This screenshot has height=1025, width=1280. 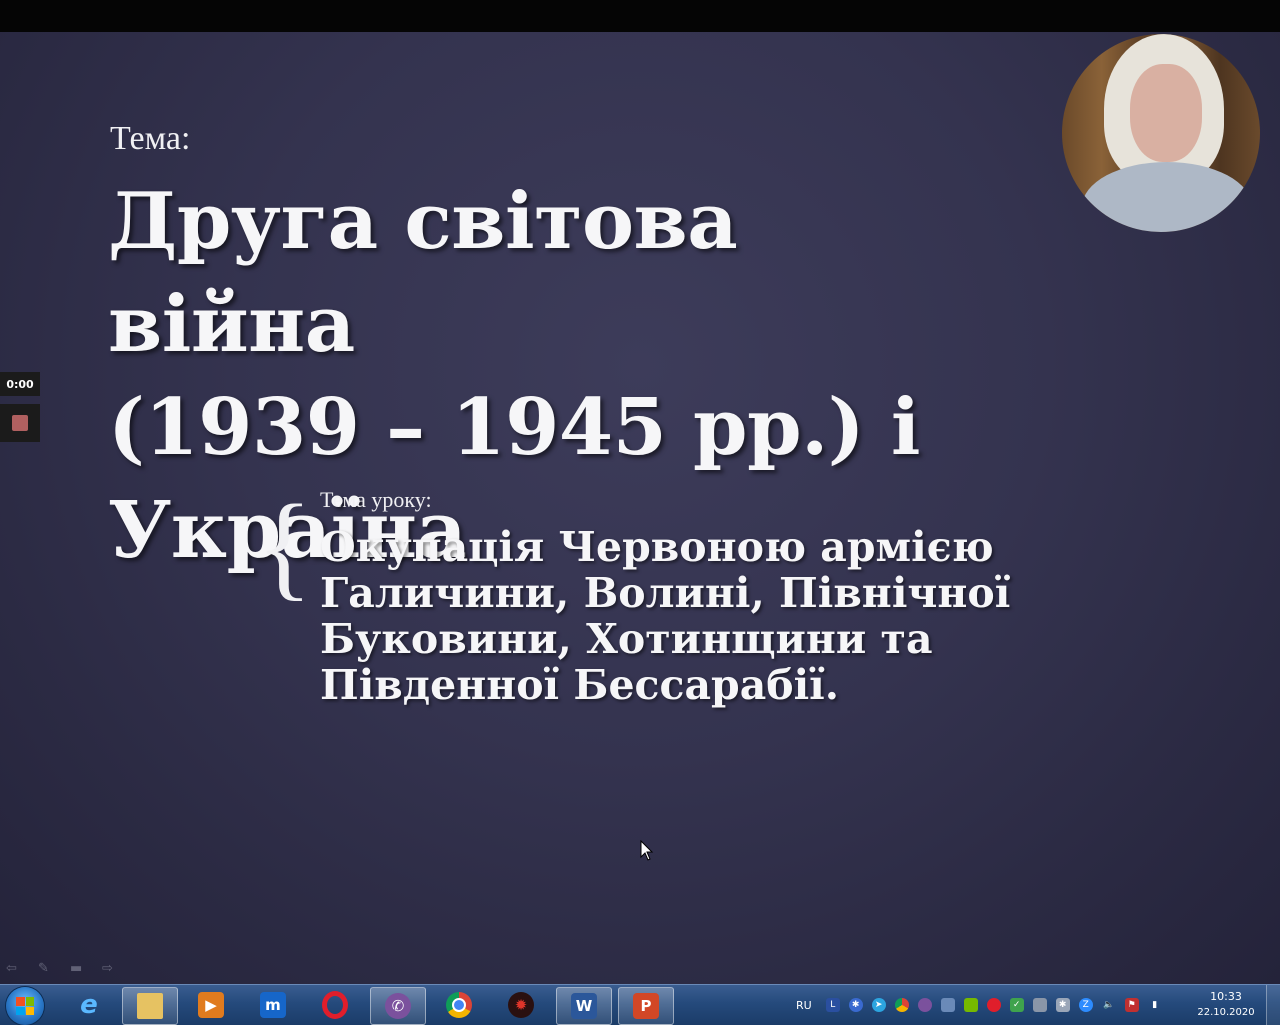 I want to click on webcam-overlay, so click(x=1161, y=133).